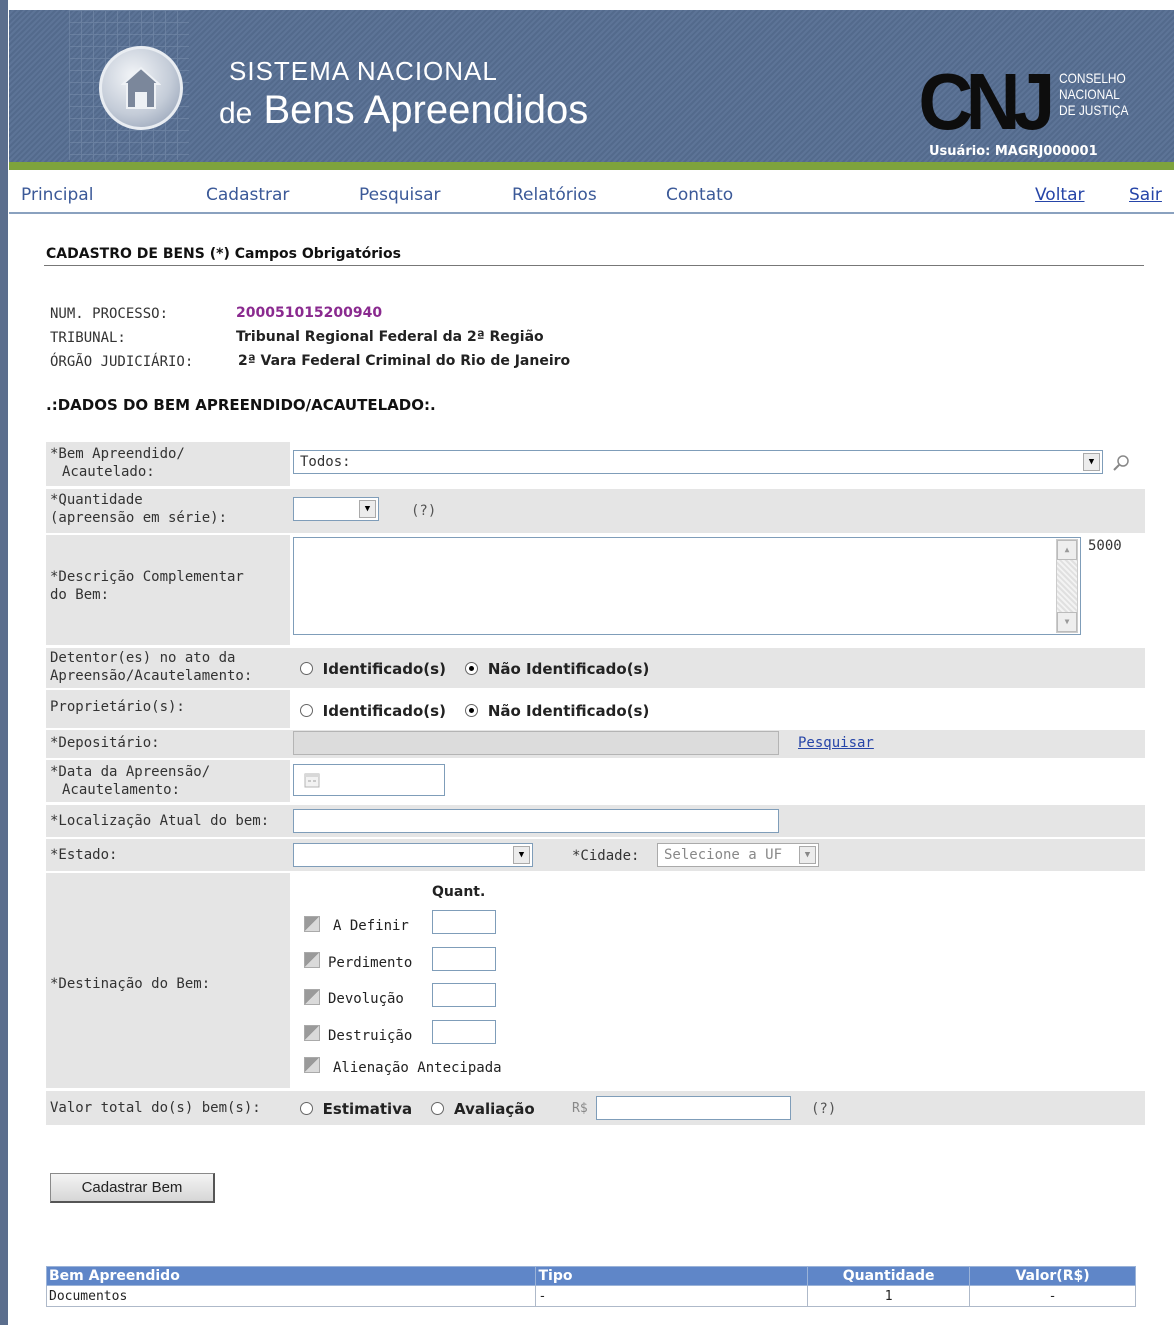  What do you see at coordinates (836, 743) in the screenshot?
I see `depositario-search-link: Pesquisar` at bounding box center [836, 743].